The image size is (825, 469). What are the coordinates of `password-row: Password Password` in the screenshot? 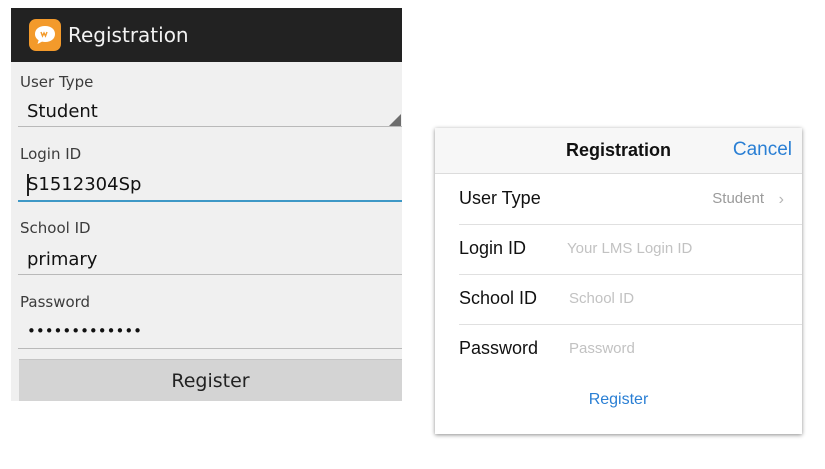 It's located at (618, 349).